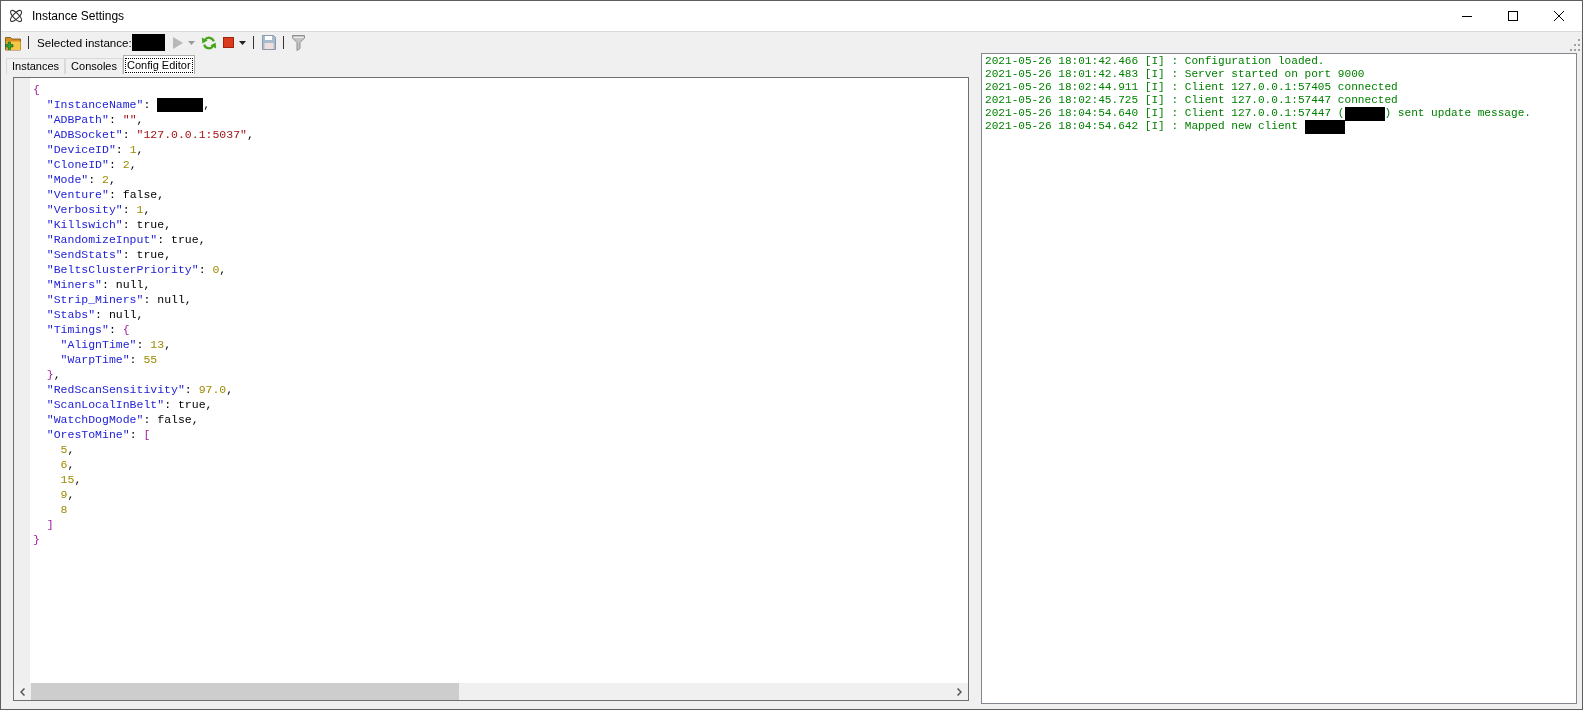  What do you see at coordinates (1457, 113) in the screenshot?
I see `log-text: ) sent update message.` at bounding box center [1457, 113].